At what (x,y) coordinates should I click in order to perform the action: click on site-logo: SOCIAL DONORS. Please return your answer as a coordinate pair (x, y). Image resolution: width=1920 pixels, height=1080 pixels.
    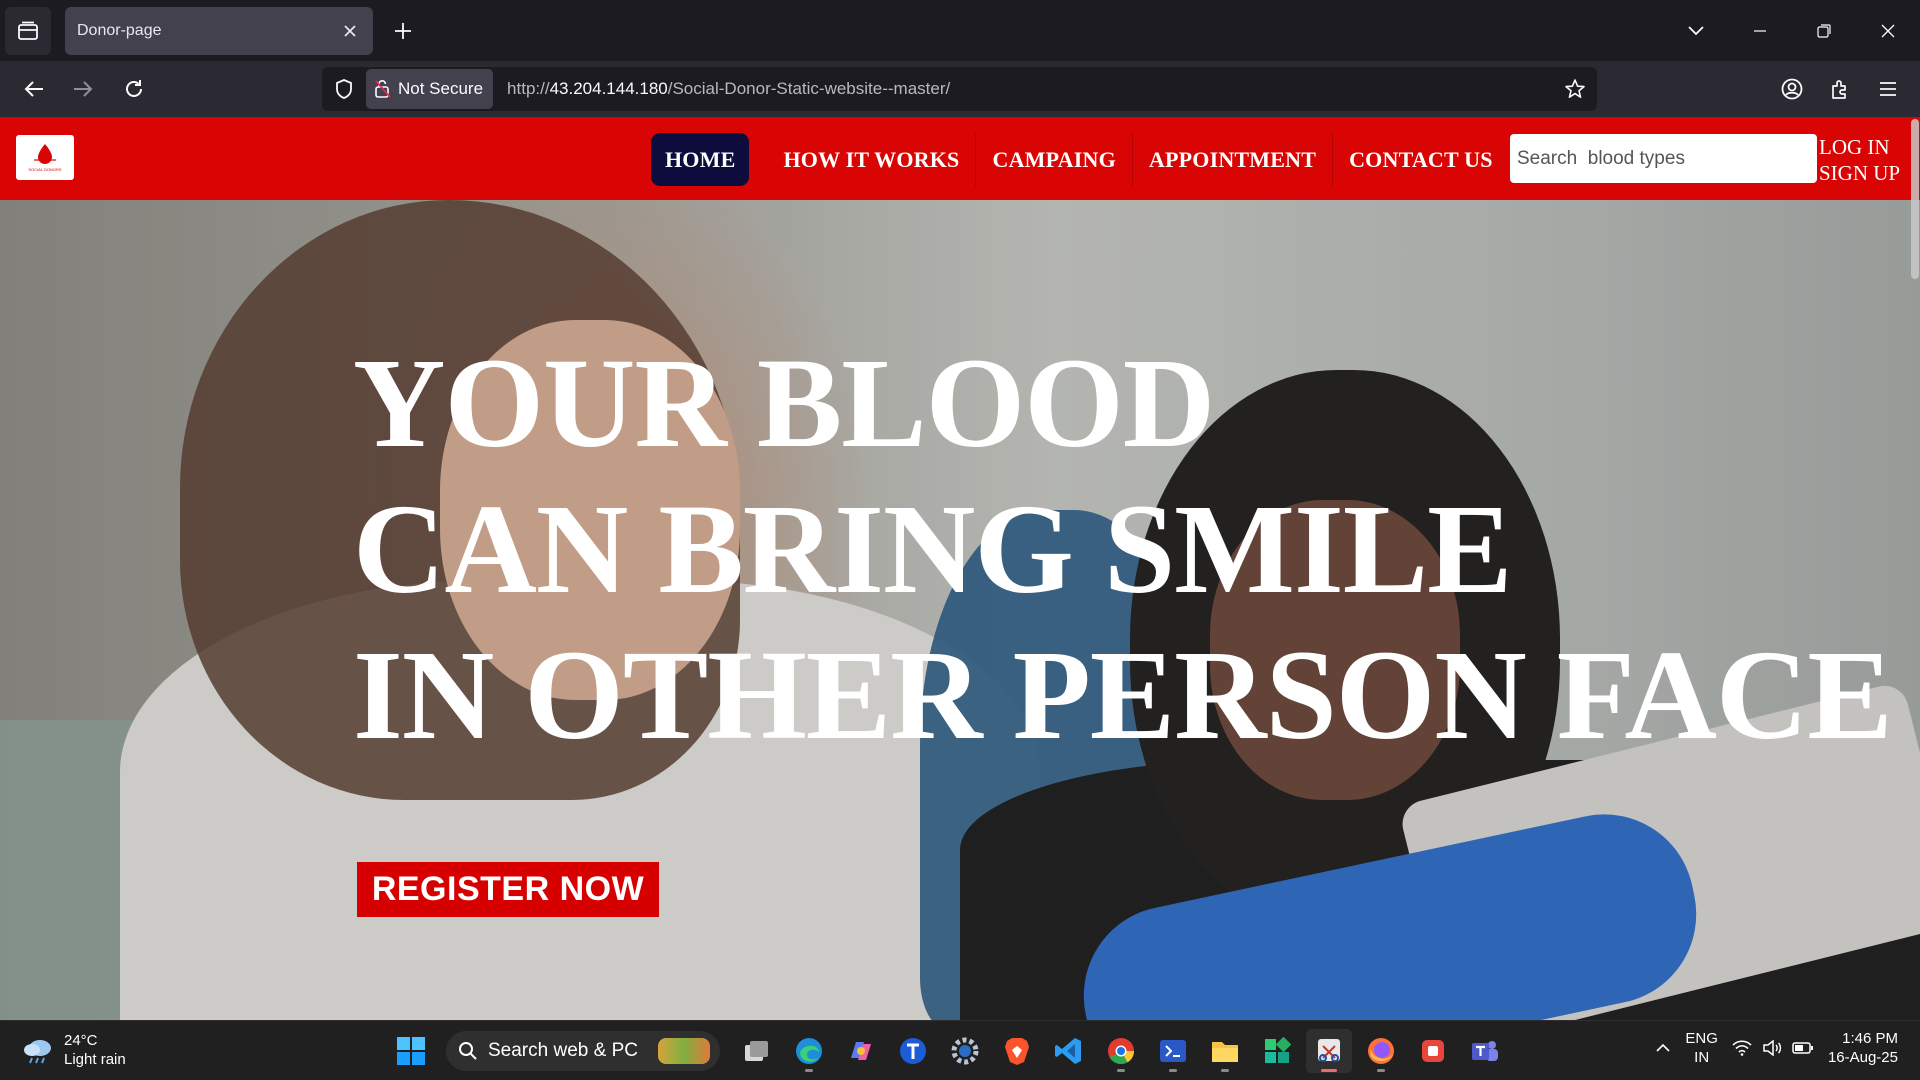
    Looking at the image, I should click on (45, 157).